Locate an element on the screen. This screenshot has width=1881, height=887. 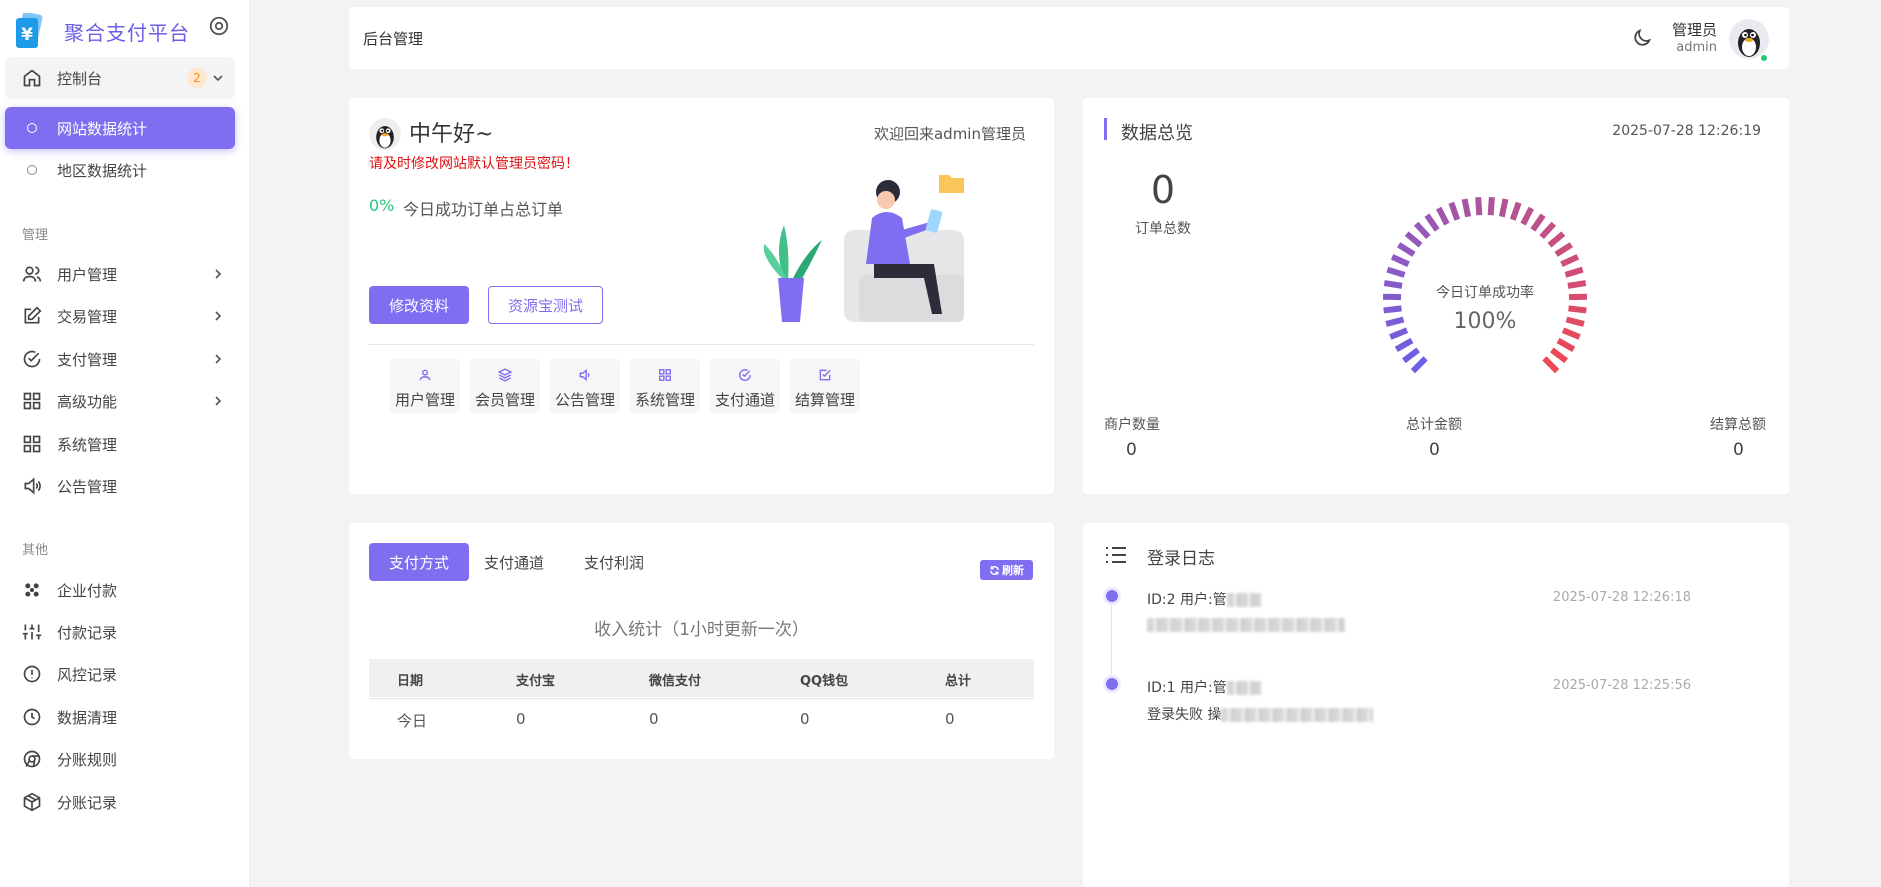
user-role: admin is located at coordinates (1696, 47).